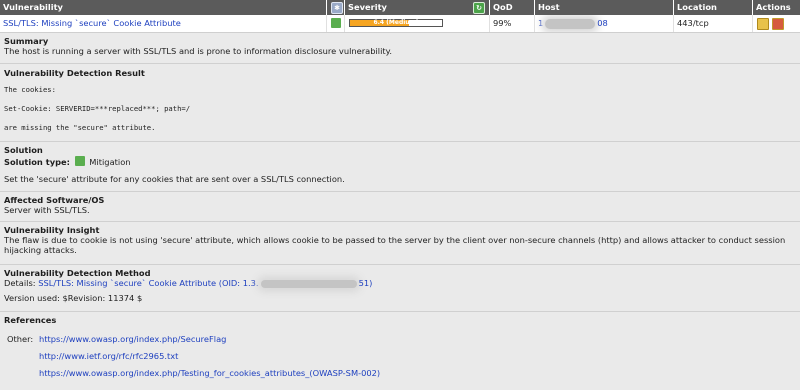  I want to click on column-severity: Severity ↻, so click(417, 7).